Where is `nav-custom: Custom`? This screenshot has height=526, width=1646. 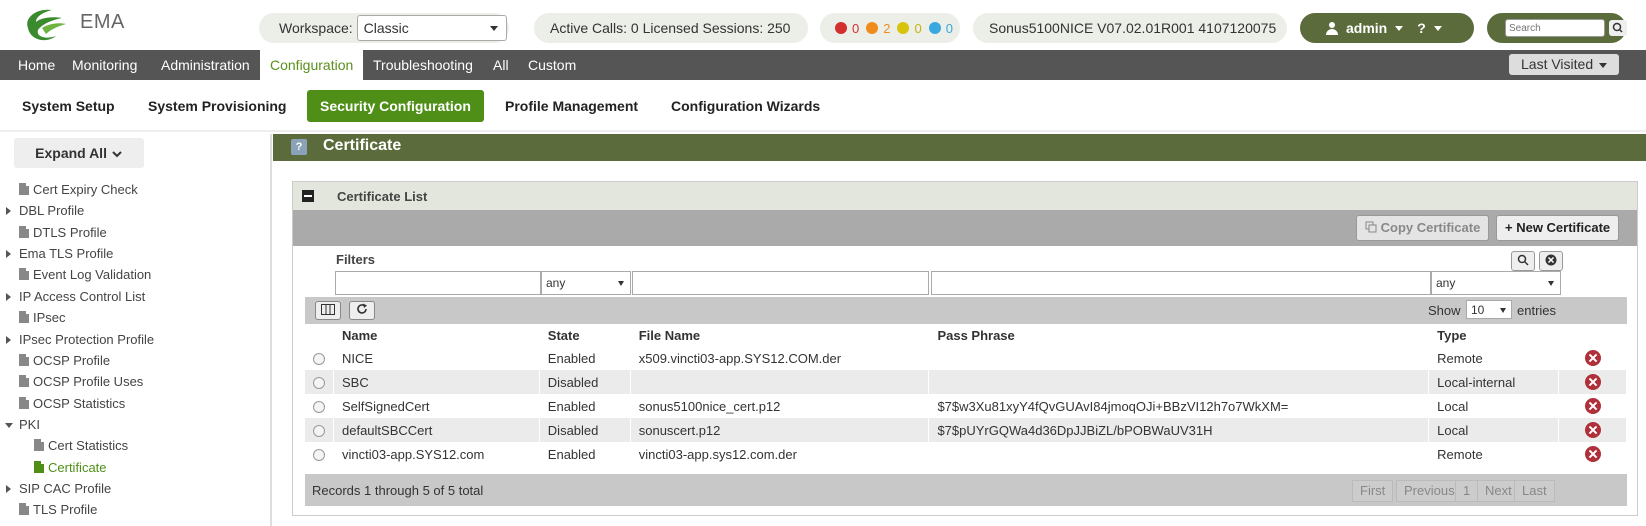 nav-custom: Custom is located at coordinates (552, 65).